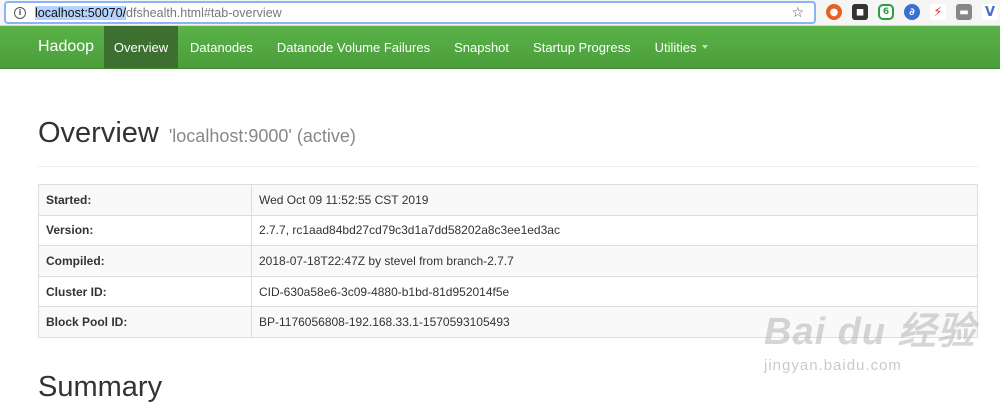  I want to click on extension-icon: ⚡, so click(938, 12).